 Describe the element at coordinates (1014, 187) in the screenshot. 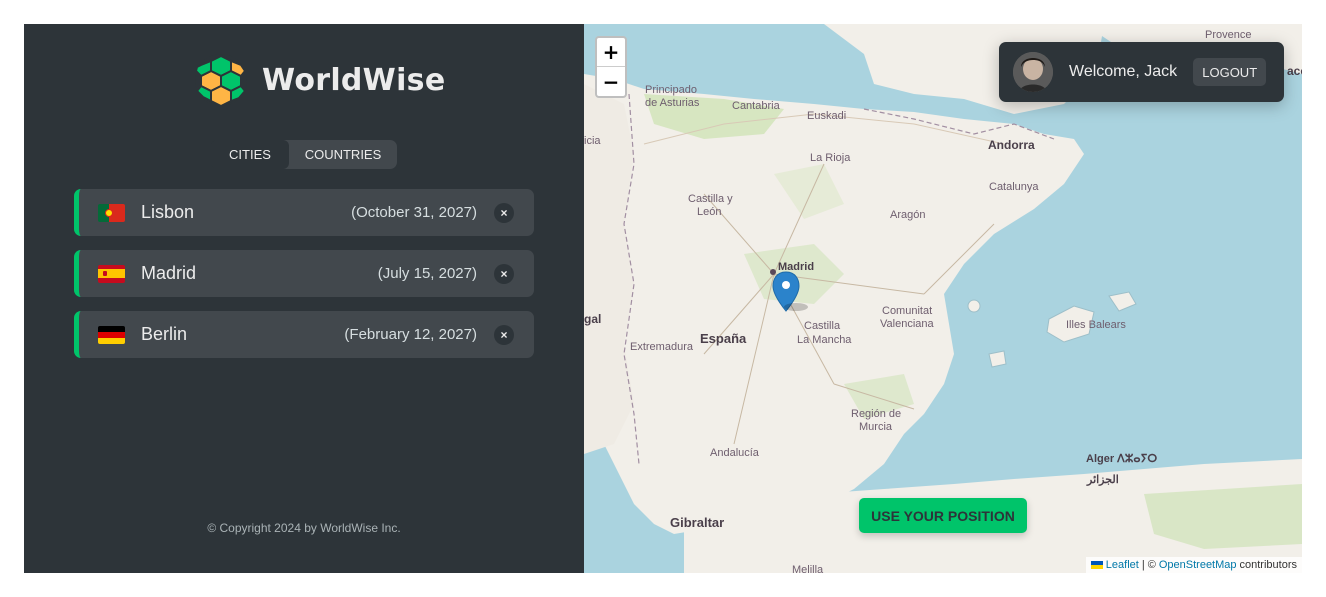

I see `map-label: Catalunya` at that location.